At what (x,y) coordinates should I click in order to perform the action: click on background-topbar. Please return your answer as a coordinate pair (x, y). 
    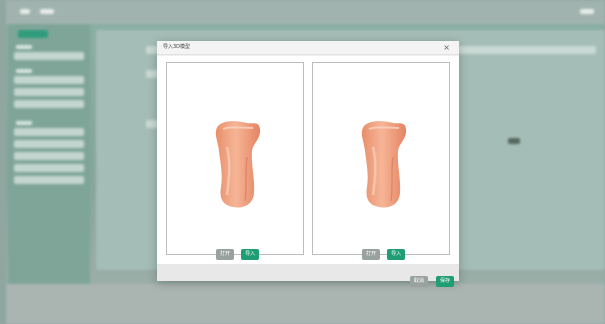
    Looking at the image, I should click on (305, 12).